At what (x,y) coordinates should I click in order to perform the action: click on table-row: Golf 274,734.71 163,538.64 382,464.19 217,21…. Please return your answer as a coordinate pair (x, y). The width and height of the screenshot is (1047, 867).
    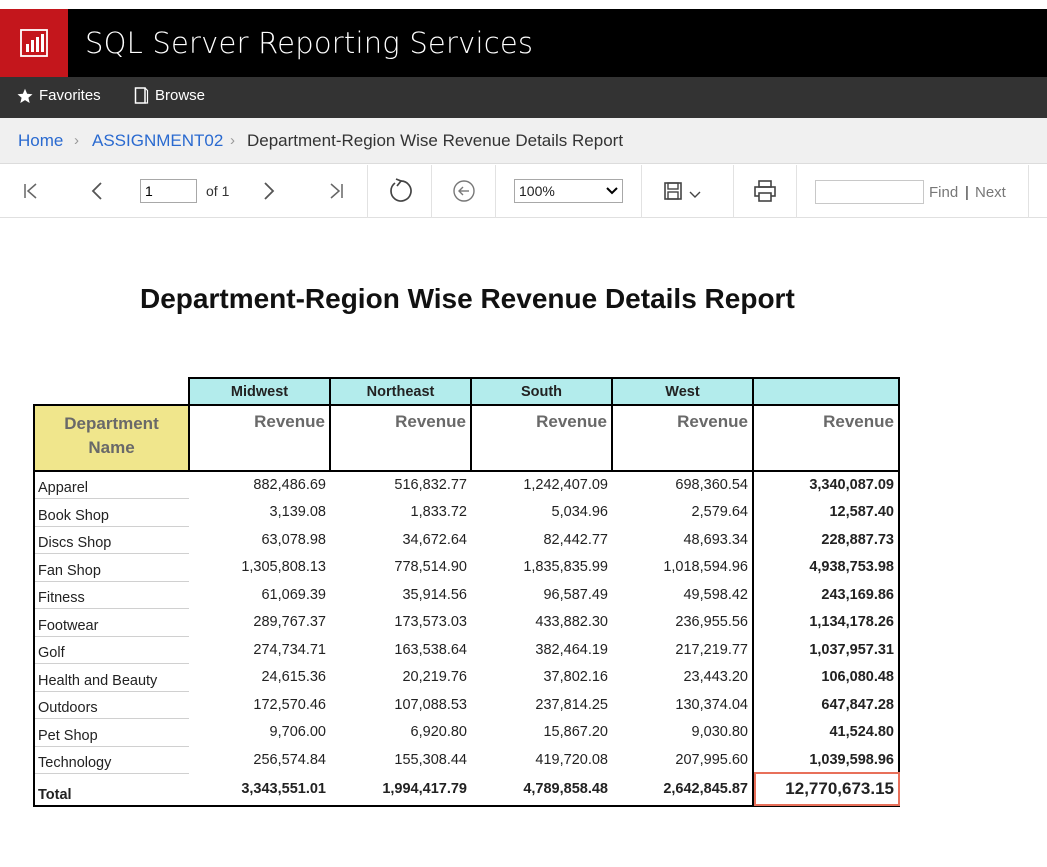
    Looking at the image, I should click on (466, 650).